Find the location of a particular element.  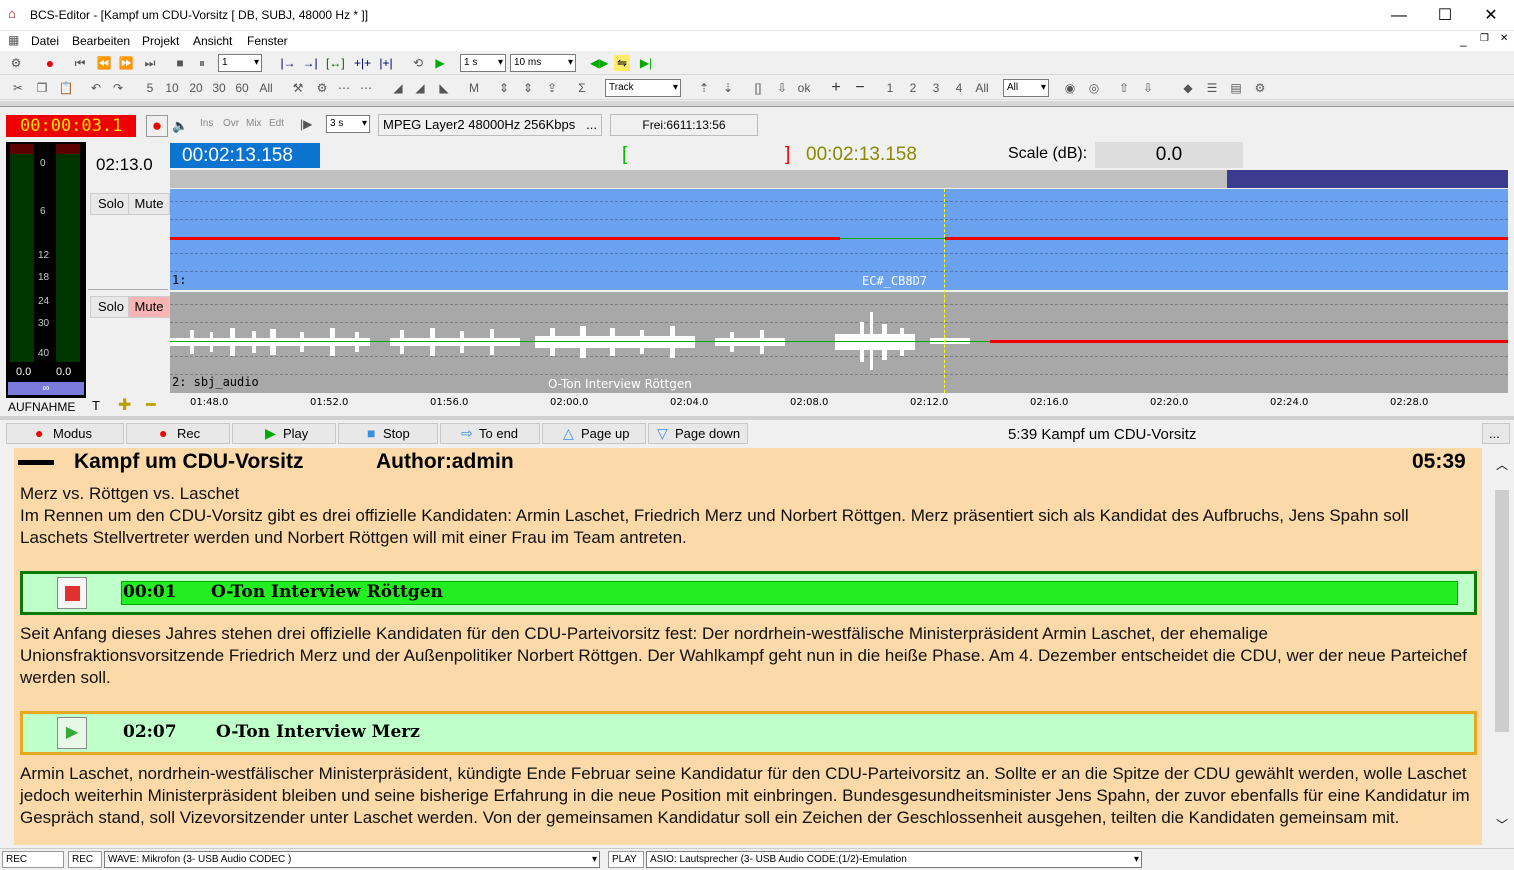

track-4: 4 is located at coordinates (959, 88).